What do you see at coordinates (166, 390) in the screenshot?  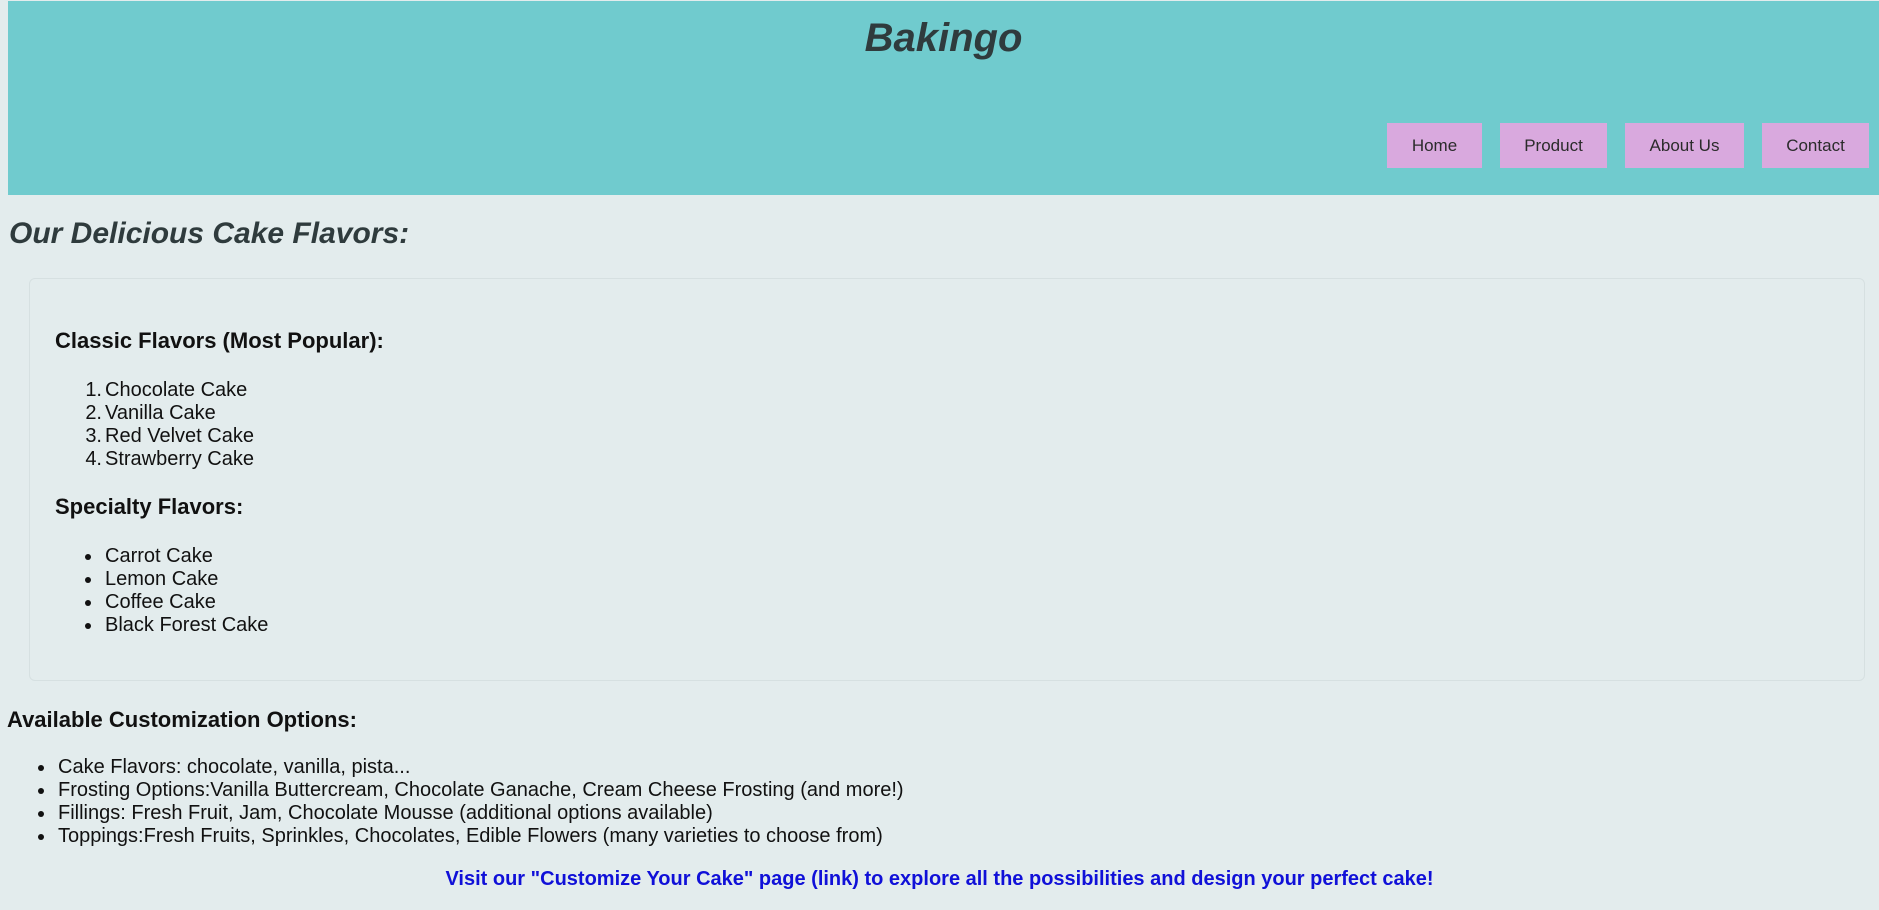 I see `list-item: 1. Chocolate Cake` at bounding box center [166, 390].